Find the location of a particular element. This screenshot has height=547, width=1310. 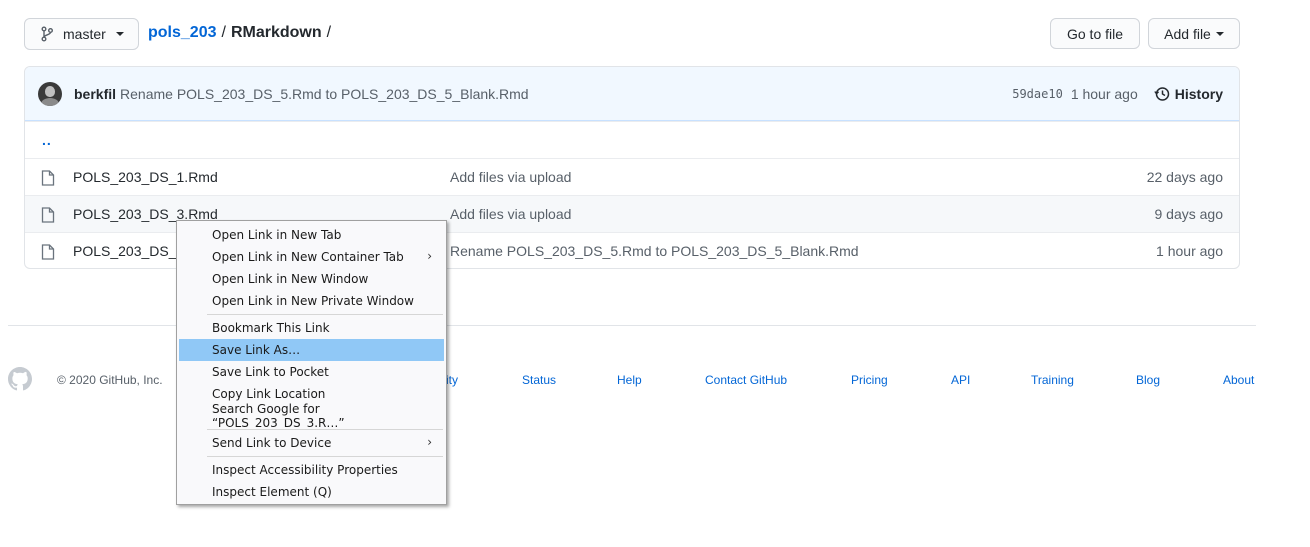

footer-link-about: About is located at coordinates (1238, 380).